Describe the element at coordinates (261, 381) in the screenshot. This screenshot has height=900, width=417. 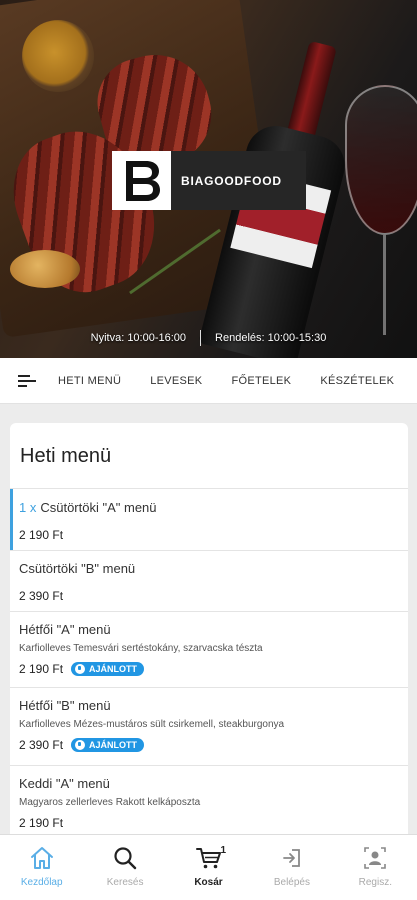
I see `tab-foetelek: FŐETELEK` at that location.